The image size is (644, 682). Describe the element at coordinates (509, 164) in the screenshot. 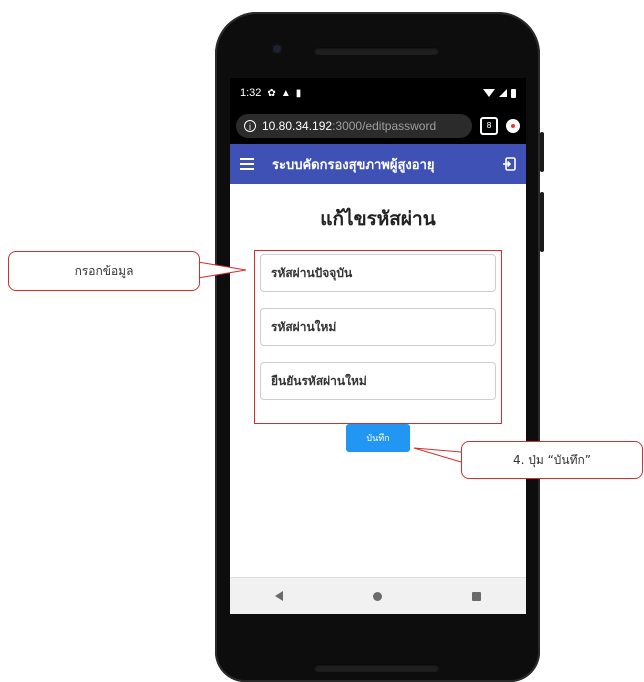

I see `logout-icon` at that location.